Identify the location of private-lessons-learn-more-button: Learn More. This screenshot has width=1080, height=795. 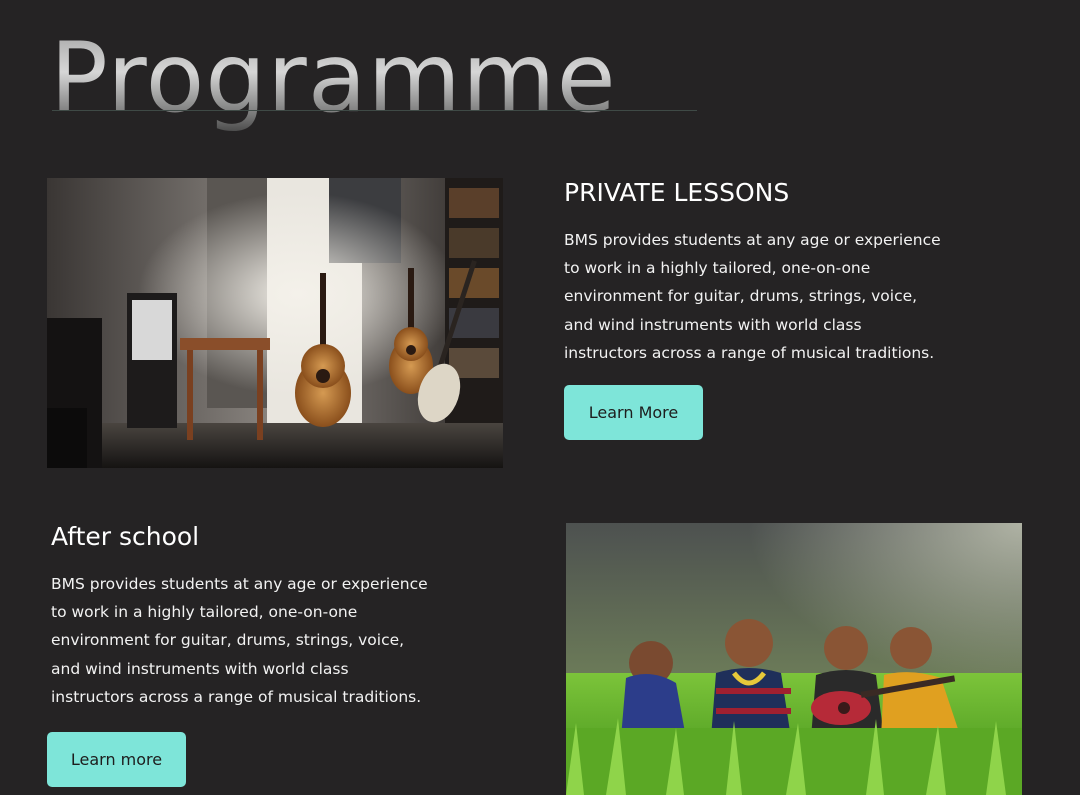
(633, 412).